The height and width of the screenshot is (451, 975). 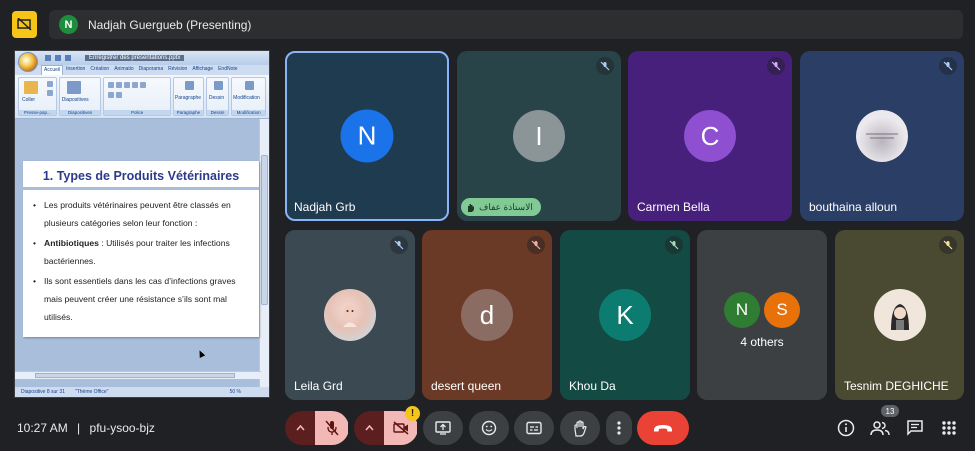 I want to click on ribbon-group-label: Police, so click(x=137, y=112).